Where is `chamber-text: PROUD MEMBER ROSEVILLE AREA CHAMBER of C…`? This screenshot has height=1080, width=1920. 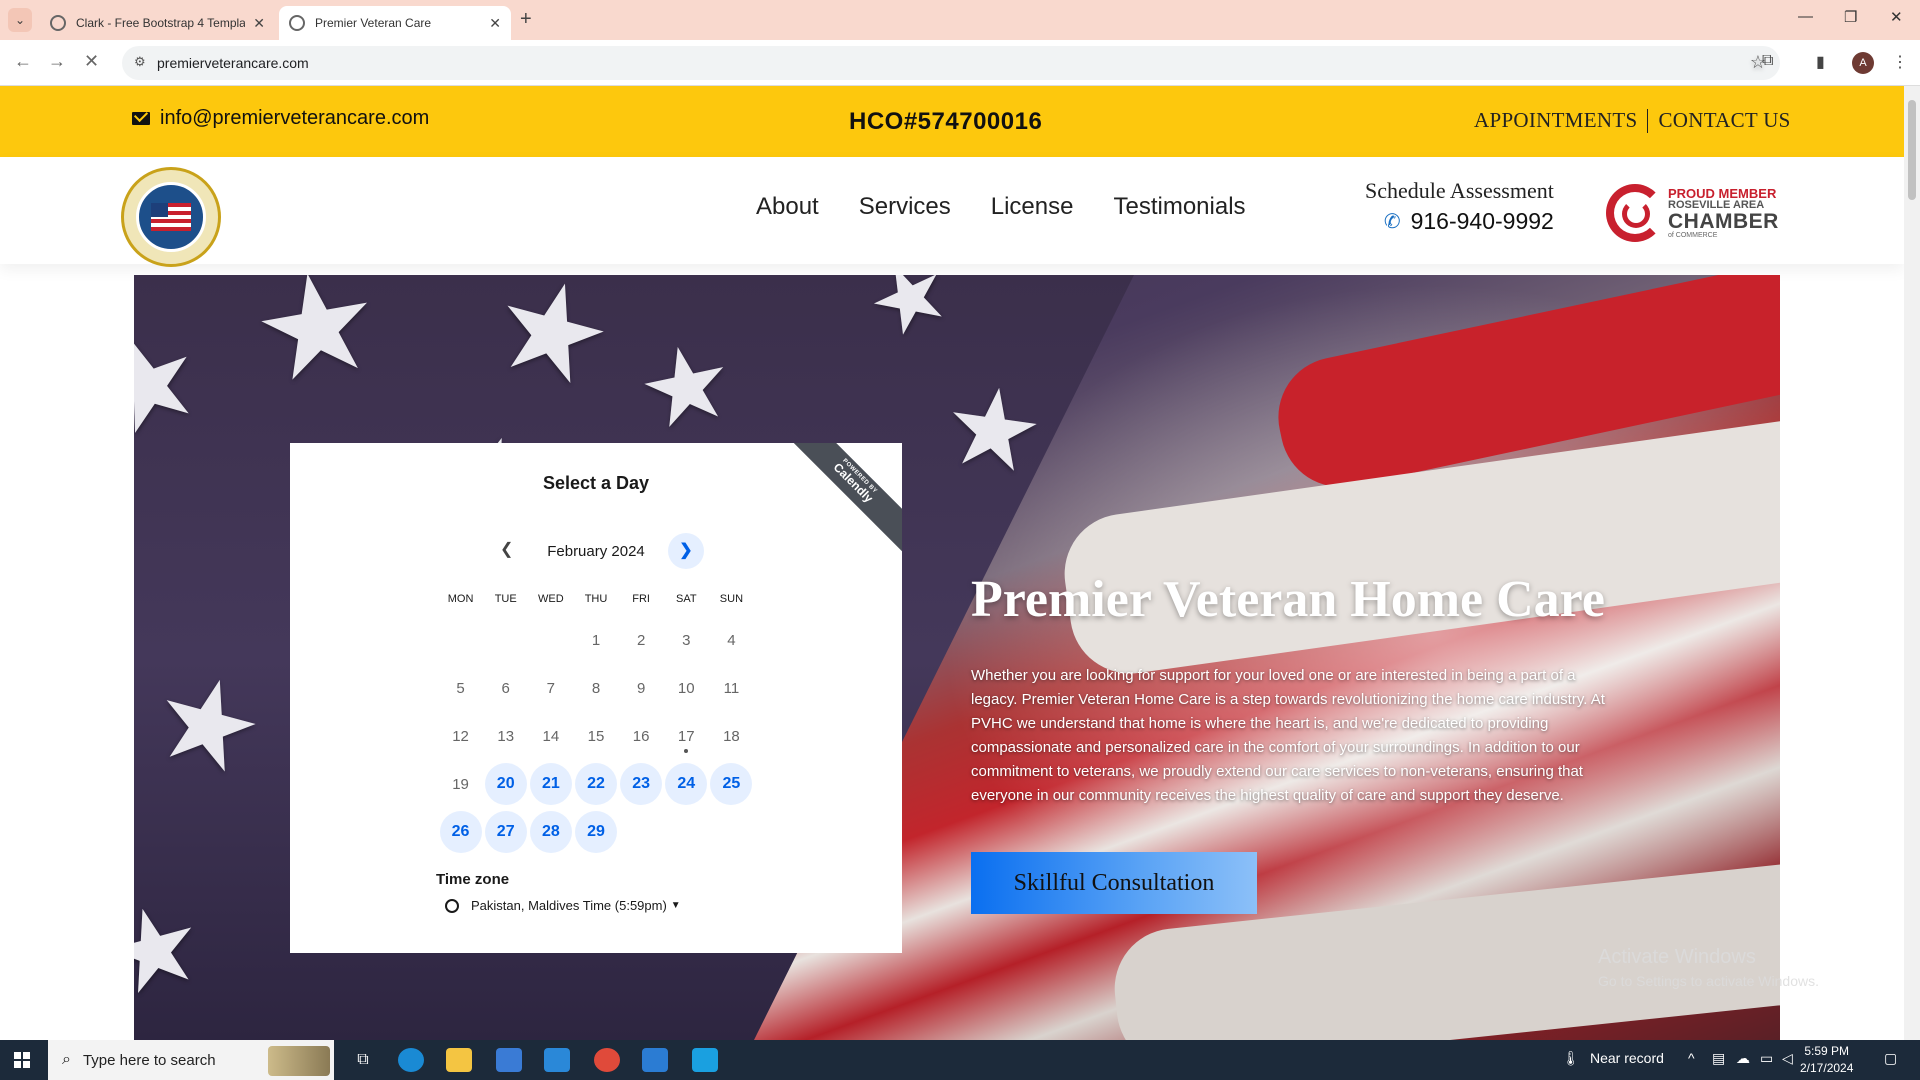 chamber-text: PROUD MEMBER ROSEVILLE AREA CHAMBER of C… is located at coordinates (1723, 213).